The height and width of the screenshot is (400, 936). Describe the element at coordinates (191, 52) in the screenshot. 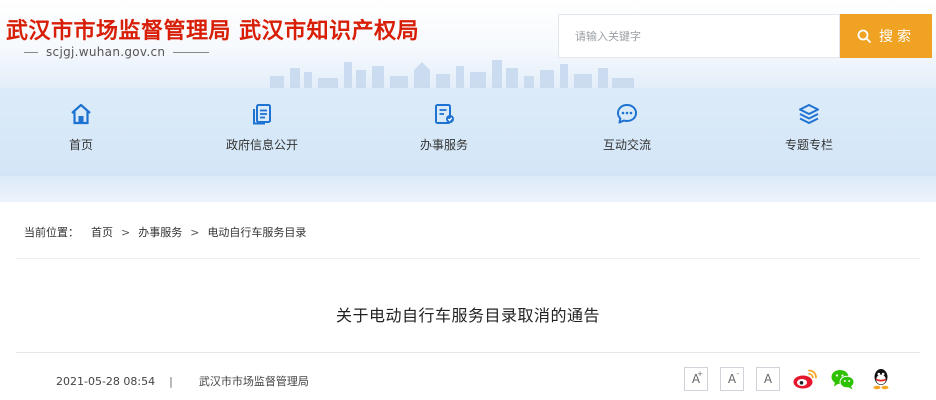

I see `domain-line-right` at that location.